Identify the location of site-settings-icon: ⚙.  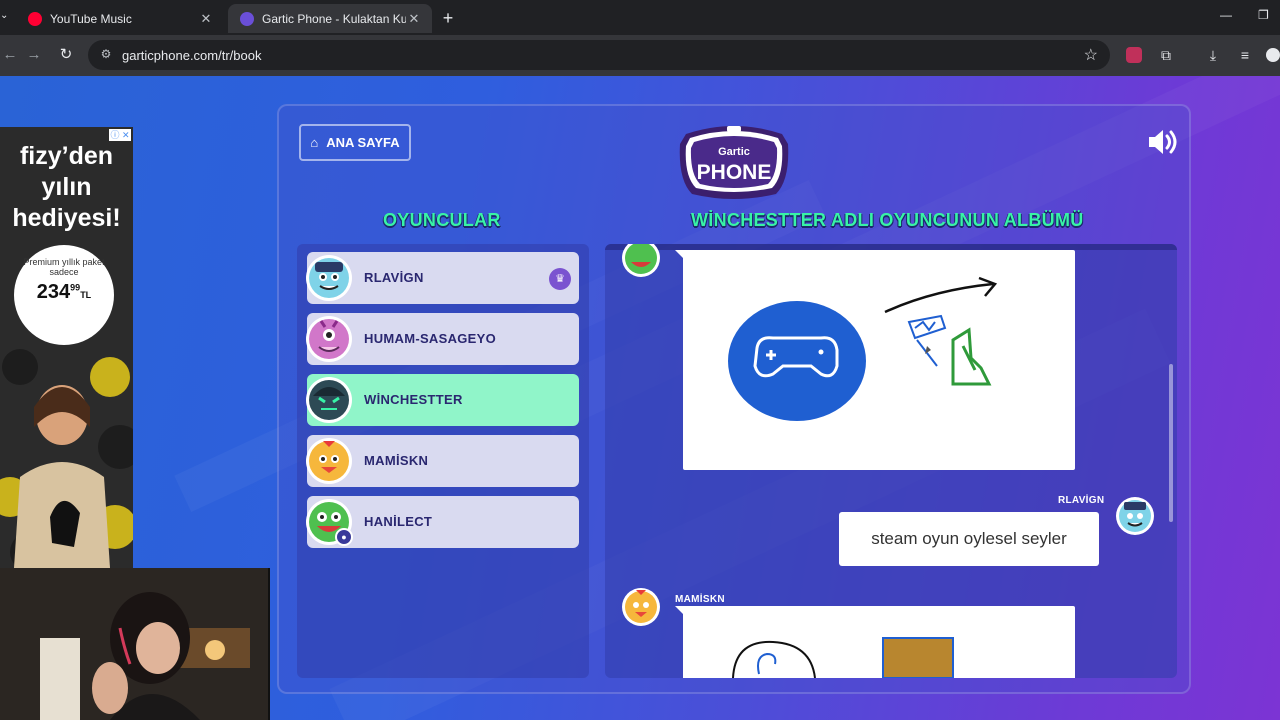
(106, 55).